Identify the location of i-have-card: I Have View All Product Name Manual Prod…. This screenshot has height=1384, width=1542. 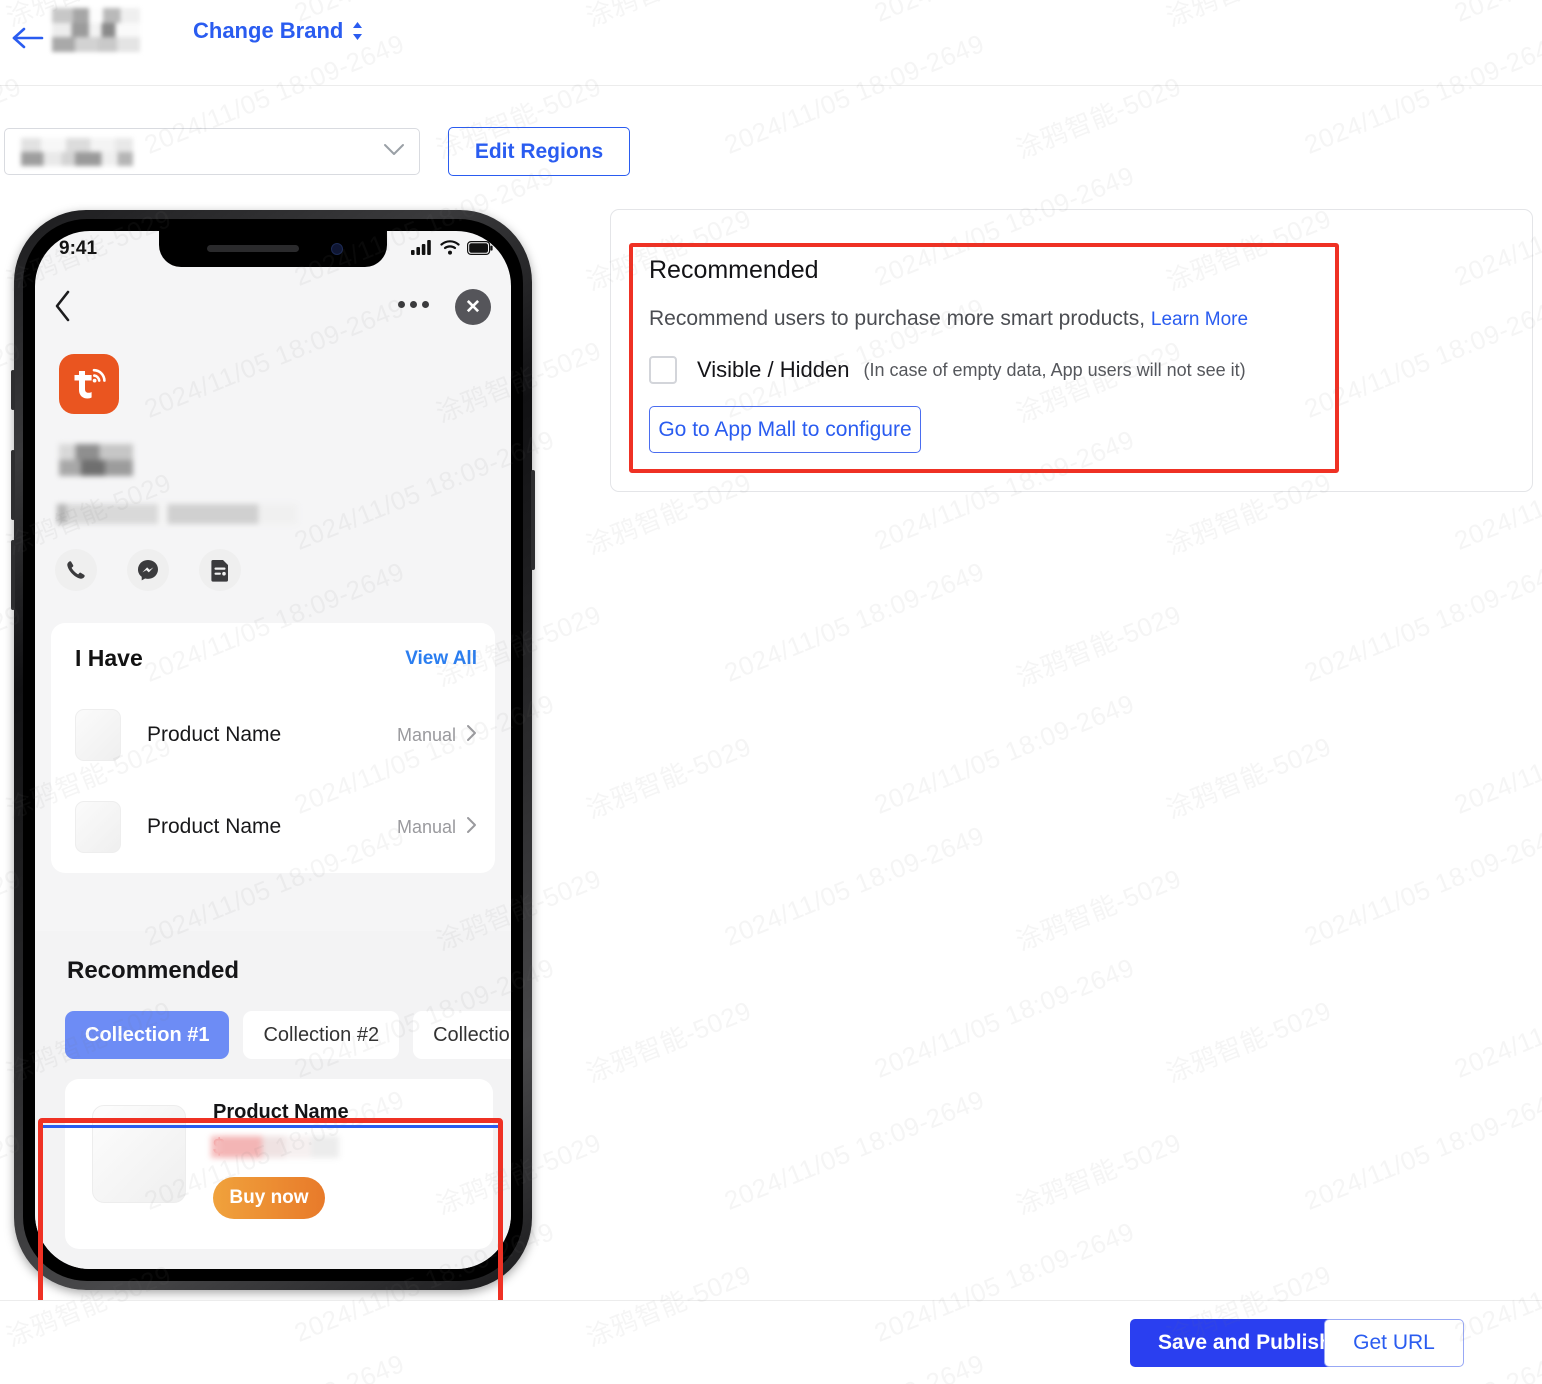
(273, 748).